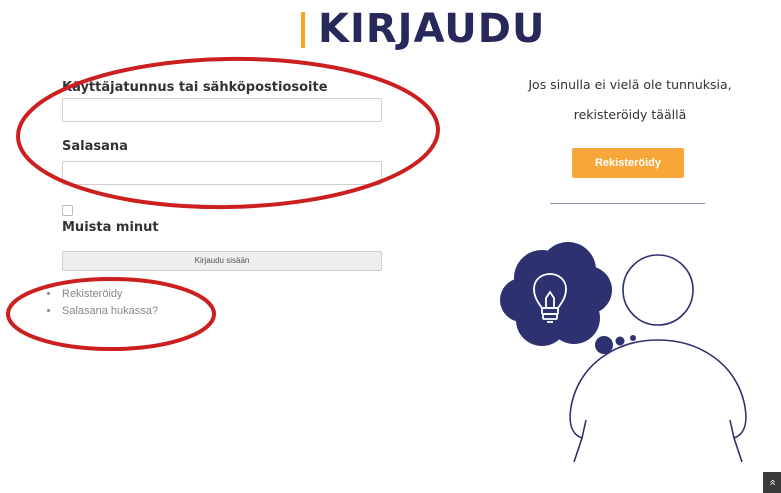  I want to click on password-label: Salasana, so click(95, 146).